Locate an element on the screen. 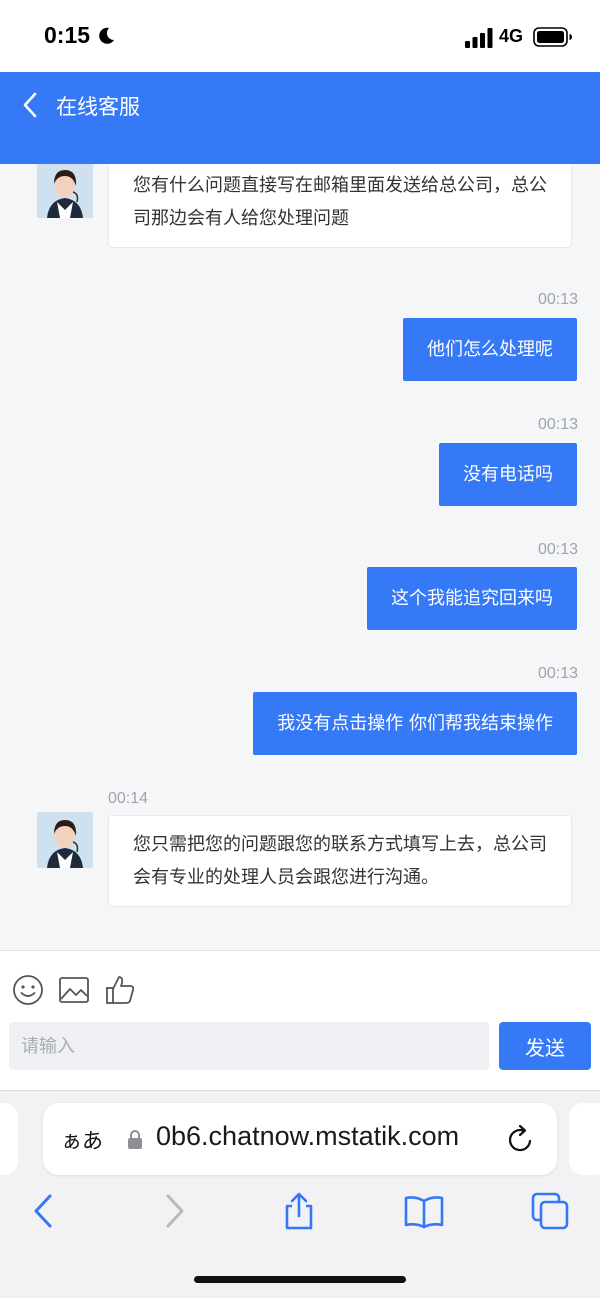 This screenshot has height=1298, width=600. user-message-bubble: 他们怎么处理呢 is located at coordinates (490, 349).